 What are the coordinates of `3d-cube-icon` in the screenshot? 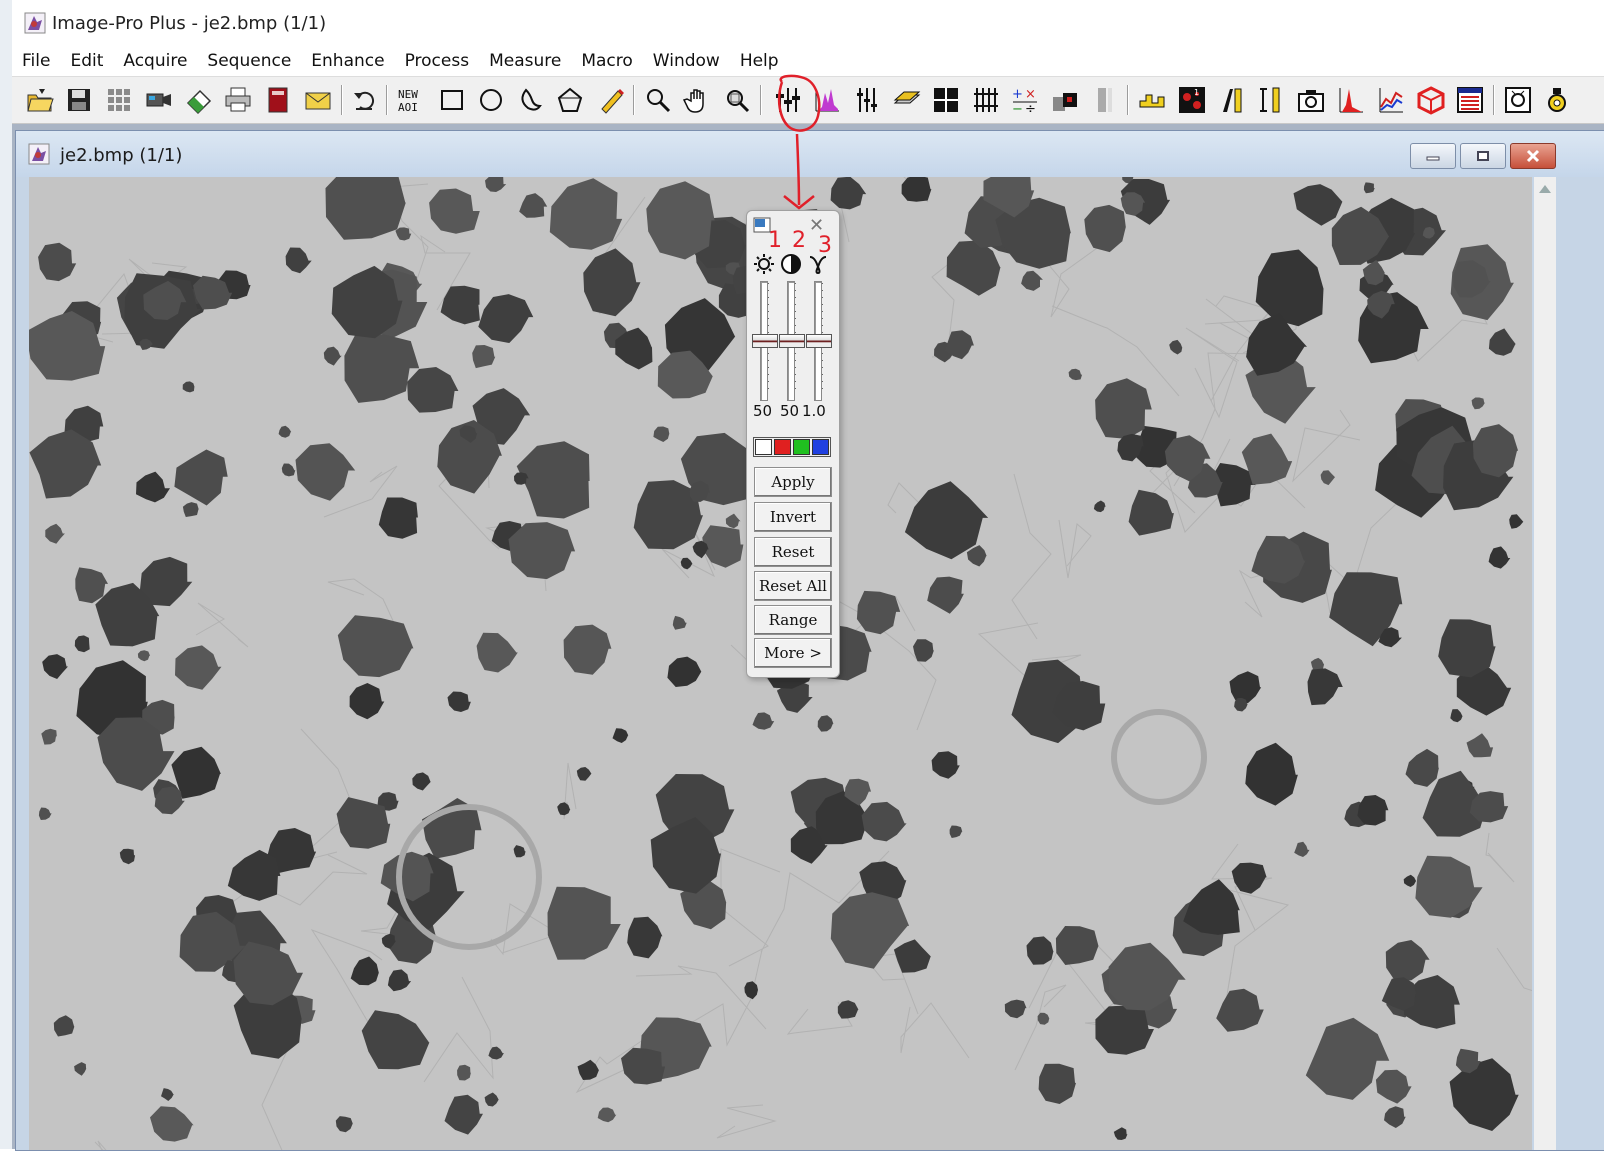 It's located at (1431, 100).